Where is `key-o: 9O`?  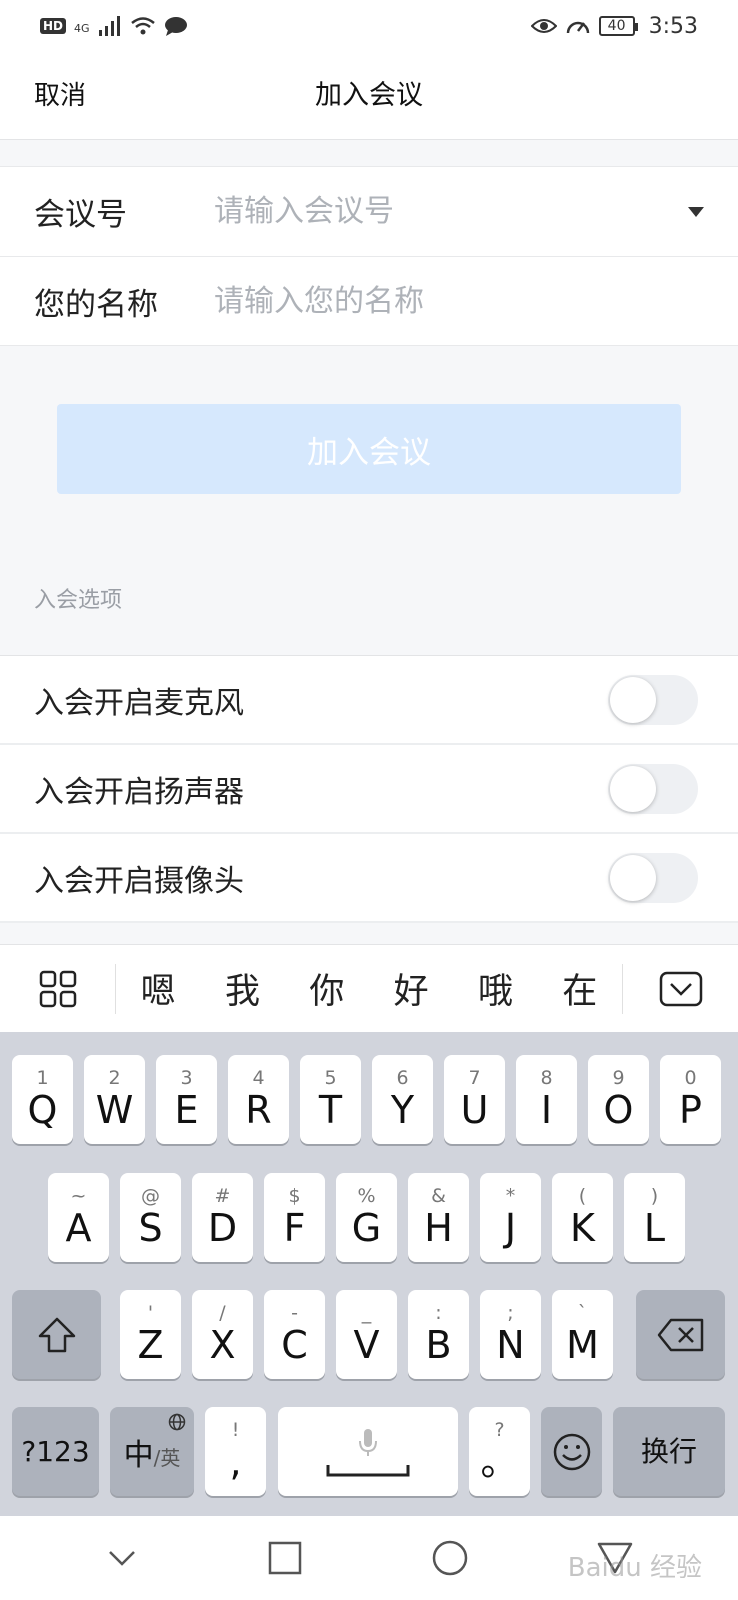
key-o: 9O is located at coordinates (618, 1099).